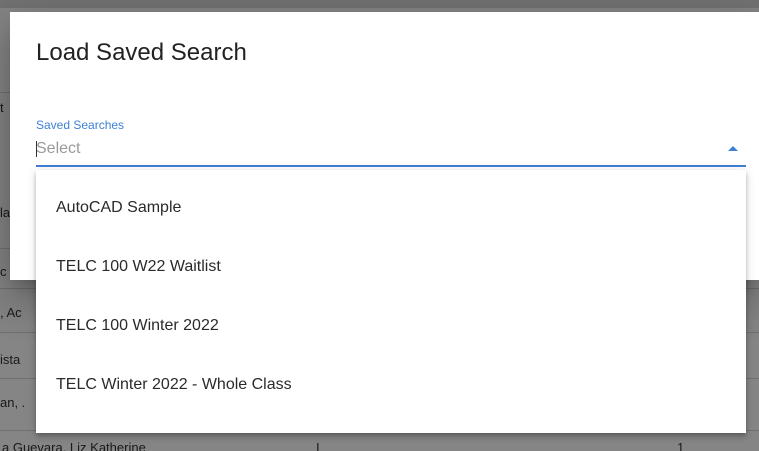 The image size is (759, 451). What do you see at coordinates (391, 325) in the screenshot?
I see `dropdown-option-telc-100-winter-2022: TELC 100 Winter 2022` at bounding box center [391, 325].